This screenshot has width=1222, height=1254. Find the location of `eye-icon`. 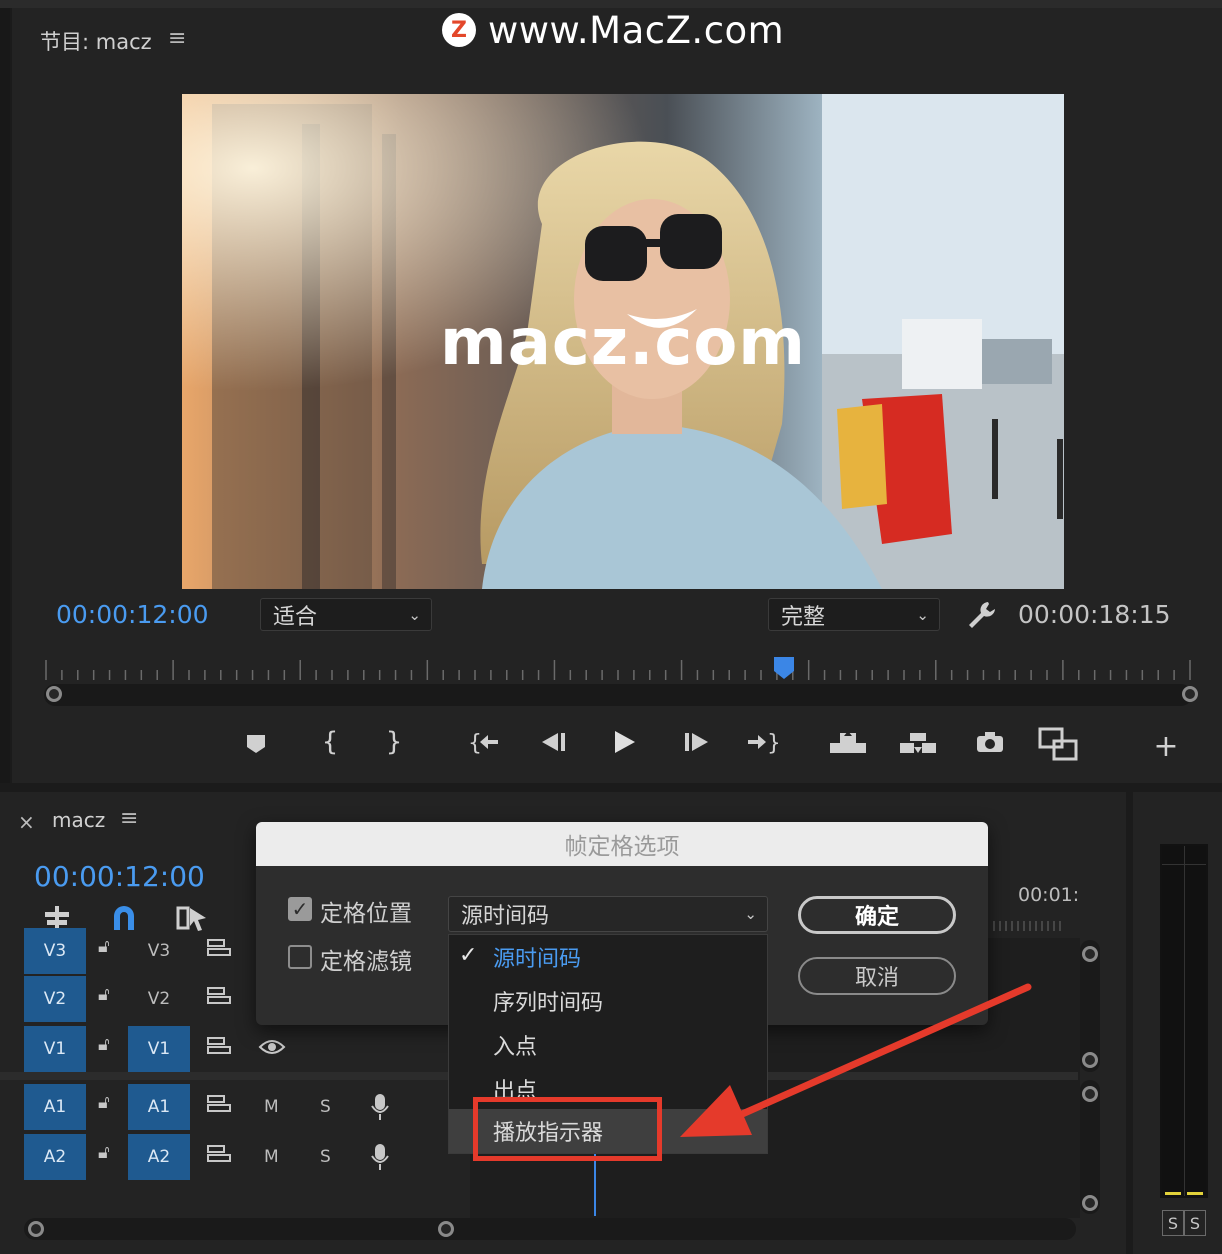

eye-icon is located at coordinates (272, 1049).